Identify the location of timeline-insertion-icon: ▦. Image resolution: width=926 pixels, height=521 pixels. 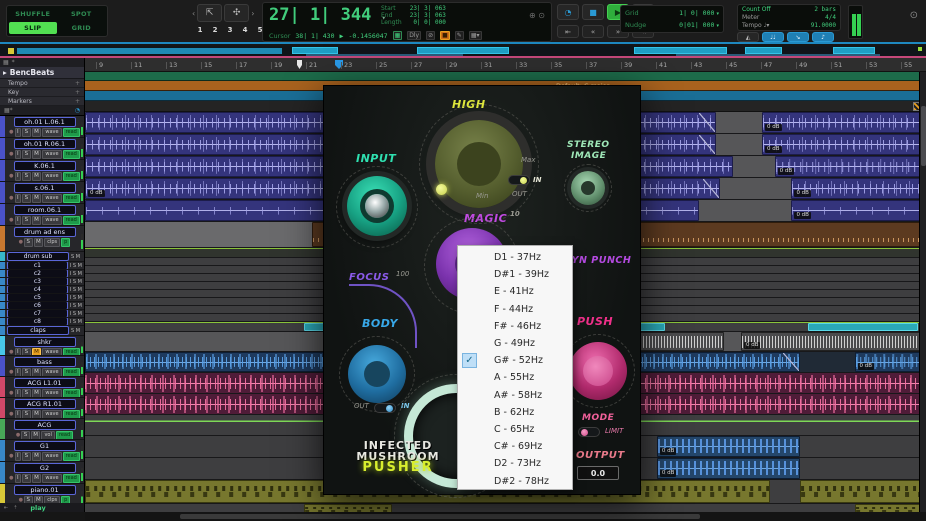
(397, 35).